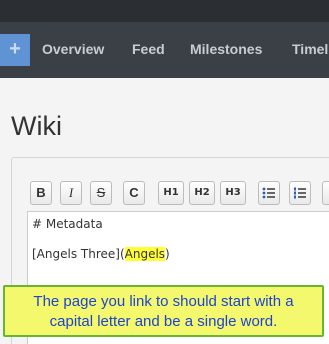 The image size is (329, 344). I want to click on code-button: C, so click(134, 193).